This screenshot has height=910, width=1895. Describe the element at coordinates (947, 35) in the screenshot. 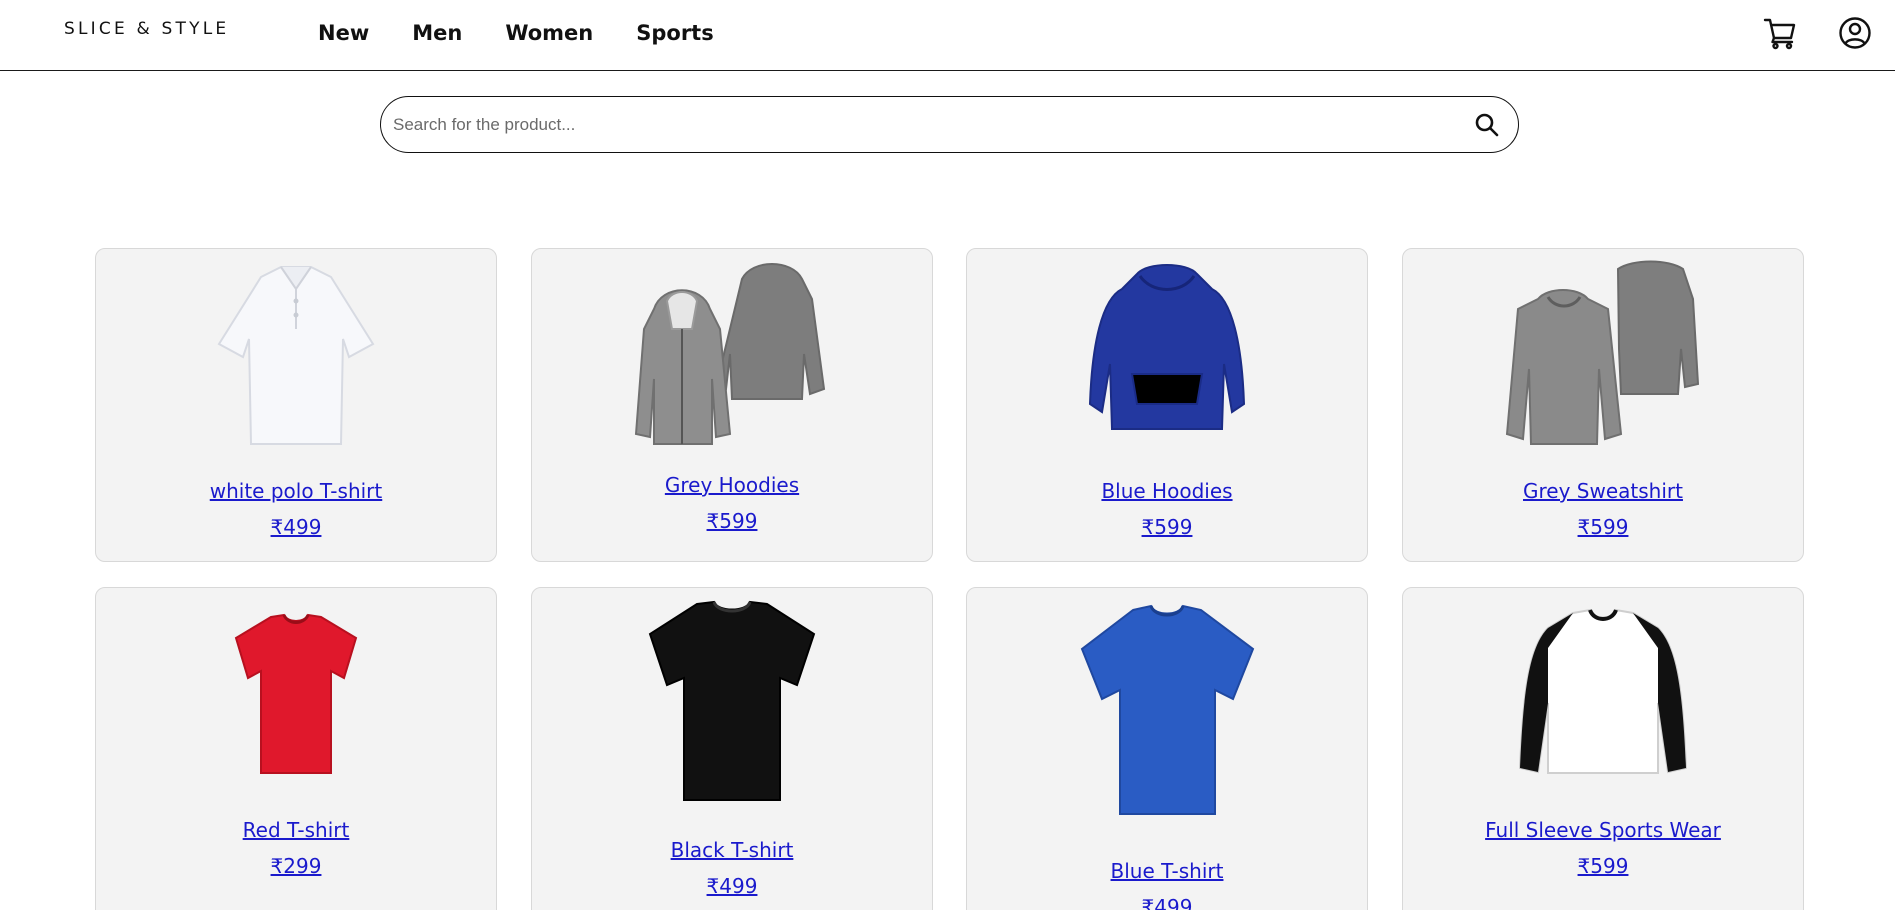

I see `site-header: SLICE & STYLE New Men Women Sports` at that location.